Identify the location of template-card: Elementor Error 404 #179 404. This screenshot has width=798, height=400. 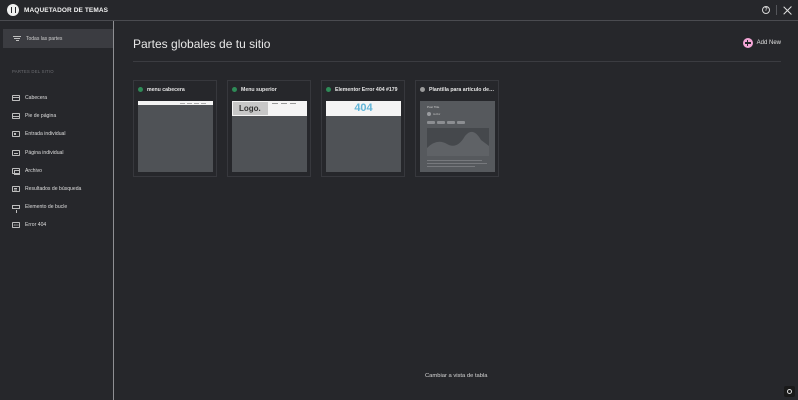
(363, 128).